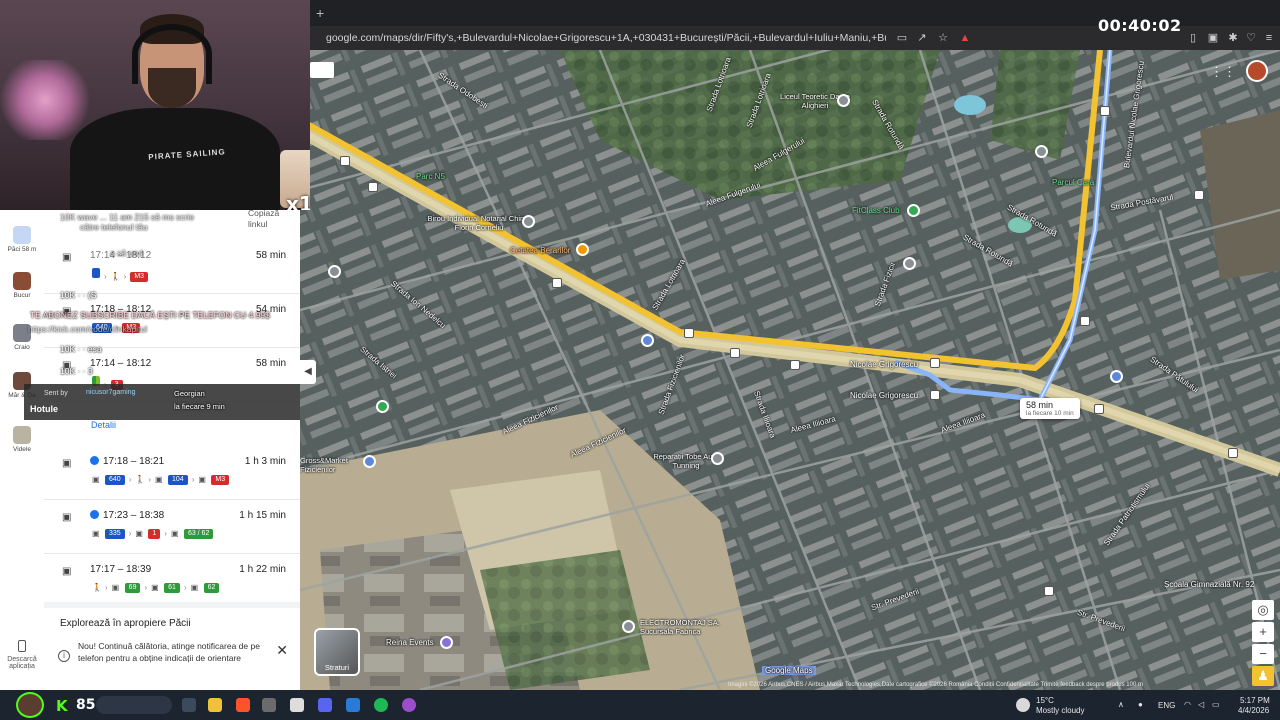  Describe the element at coordinates (1257, 71) in the screenshot. I see `account-avatar` at that location.